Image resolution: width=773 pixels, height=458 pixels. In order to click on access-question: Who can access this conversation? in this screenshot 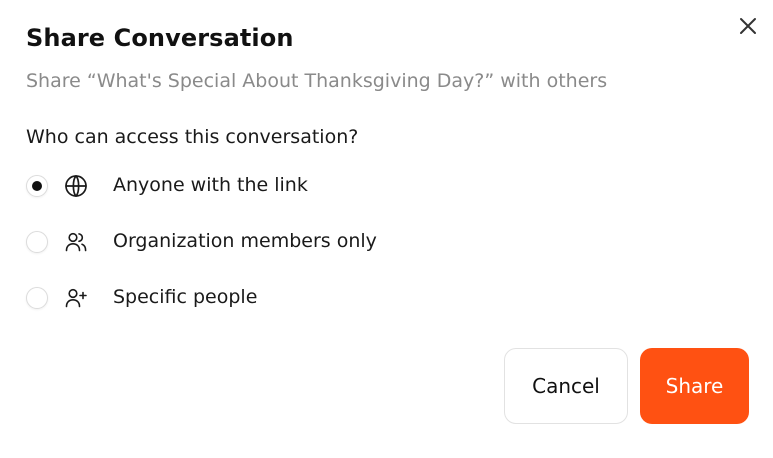, I will do `click(192, 137)`.